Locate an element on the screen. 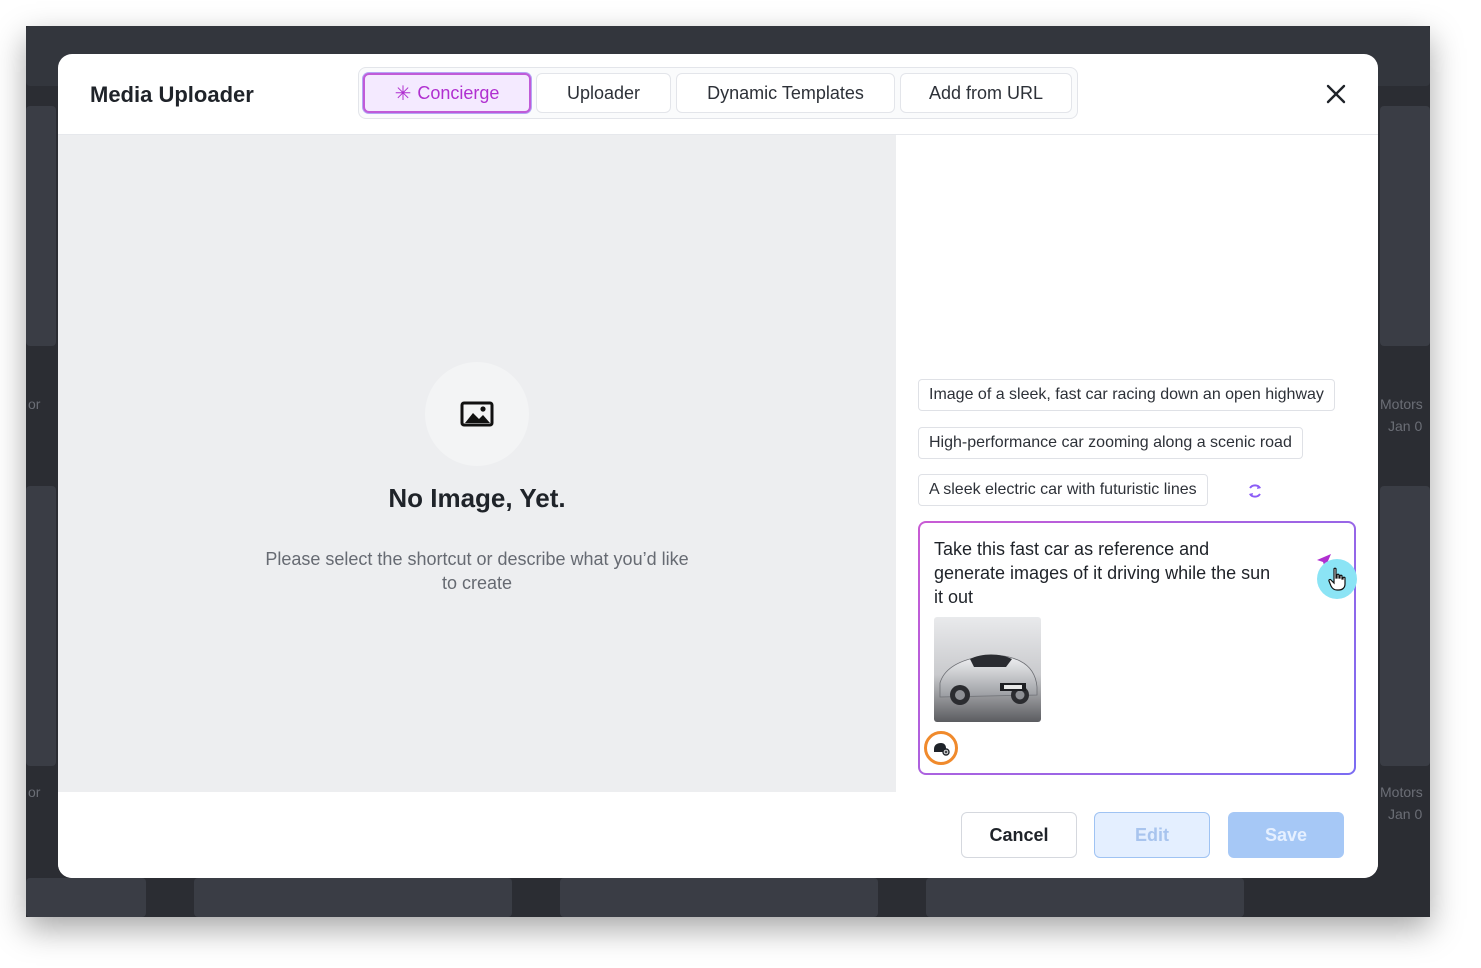  hand-pointer-icon is located at coordinates (1337, 579).